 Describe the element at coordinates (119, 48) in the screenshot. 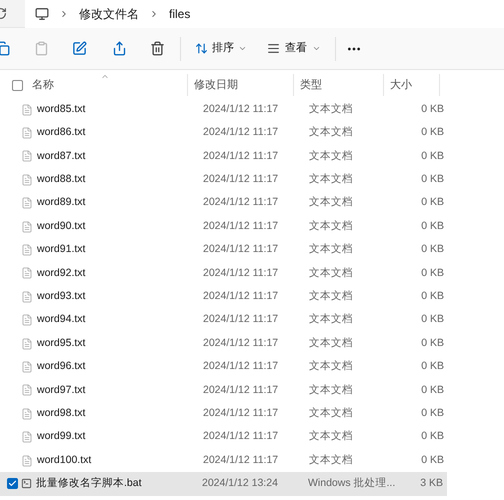

I see `share-icon` at that location.